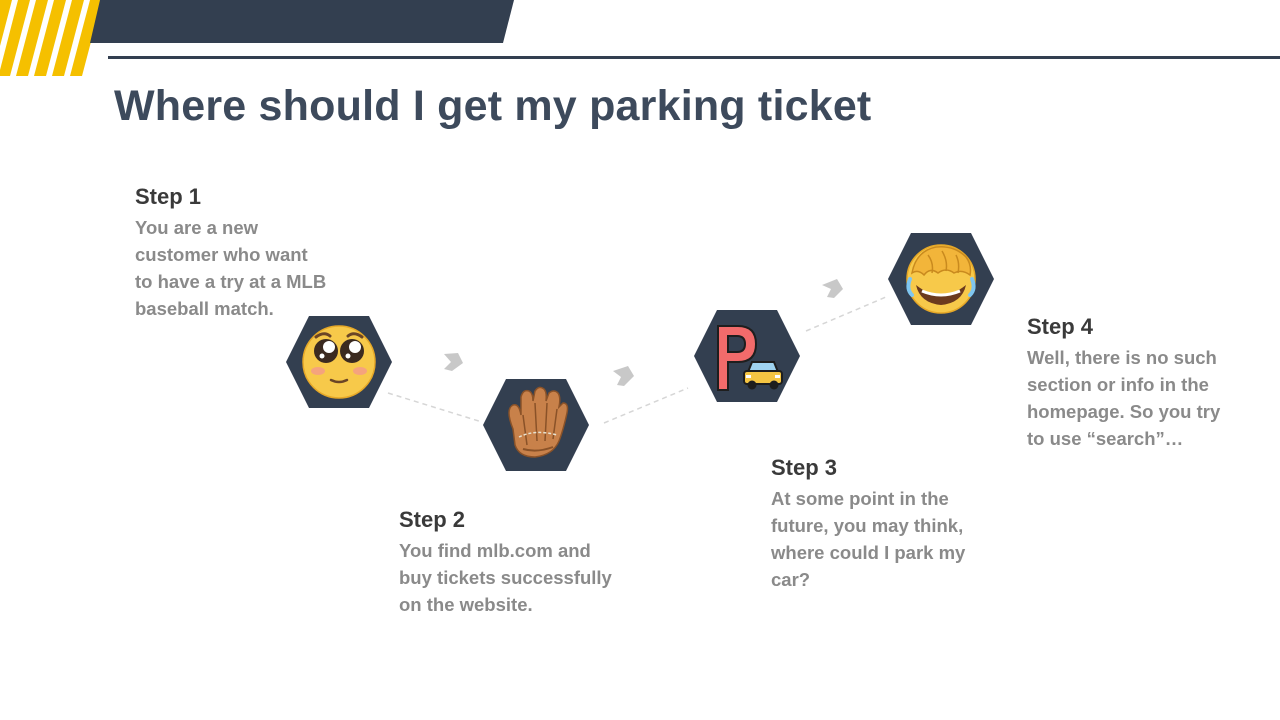 The width and height of the screenshot is (1280, 720). I want to click on step-3-line: car?, so click(791, 579).